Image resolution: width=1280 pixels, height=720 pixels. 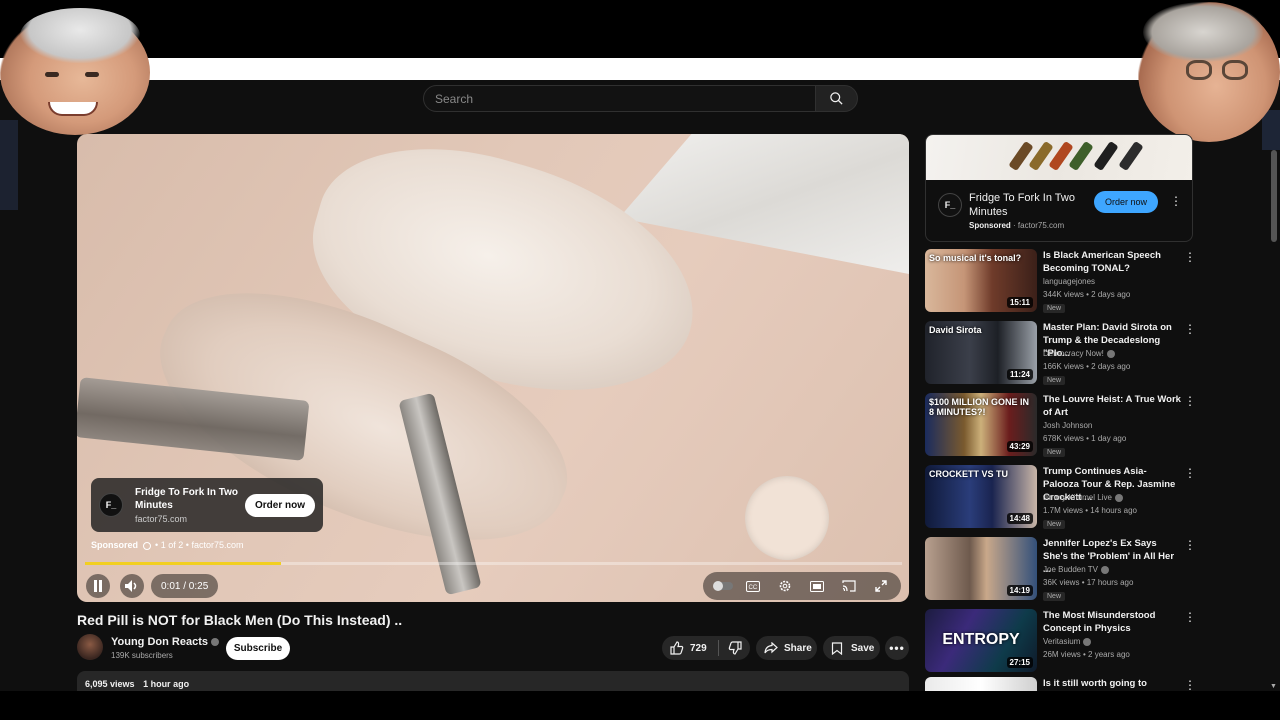 I want to click on share-label: Share, so click(x=798, y=648).